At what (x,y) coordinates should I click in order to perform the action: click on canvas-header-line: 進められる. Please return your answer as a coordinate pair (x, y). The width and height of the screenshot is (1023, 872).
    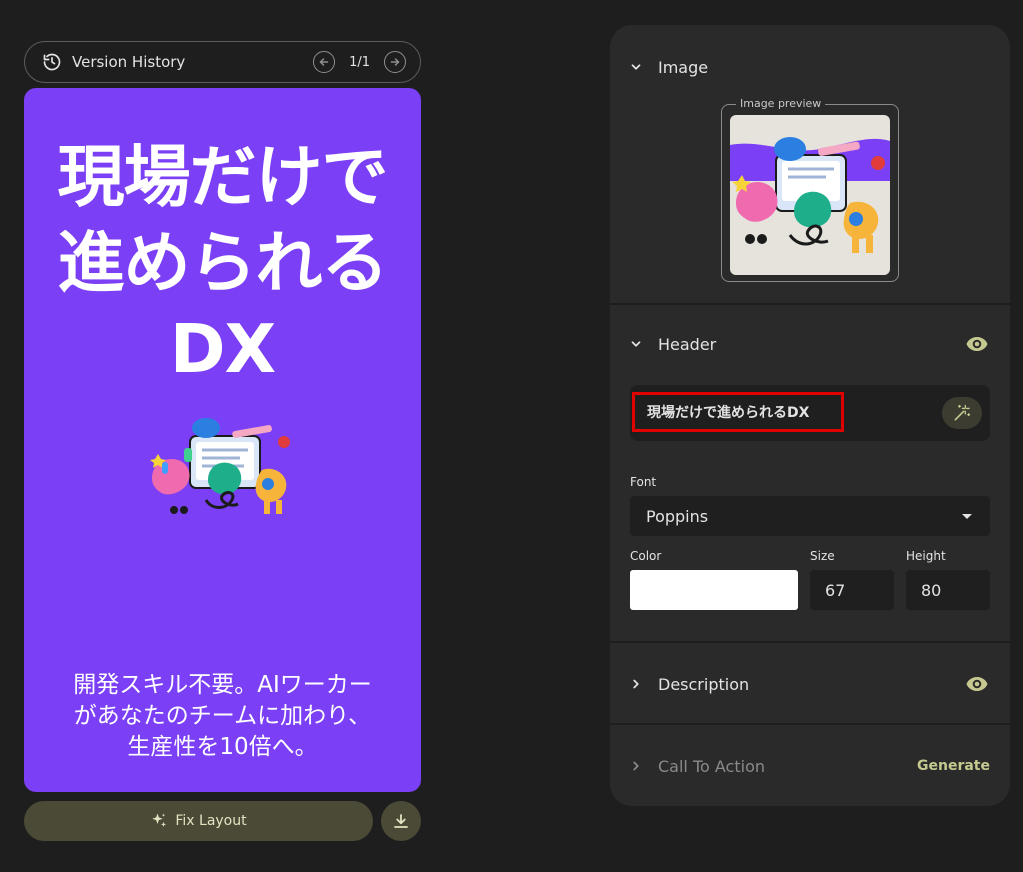
    Looking at the image, I should click on (223, 263).